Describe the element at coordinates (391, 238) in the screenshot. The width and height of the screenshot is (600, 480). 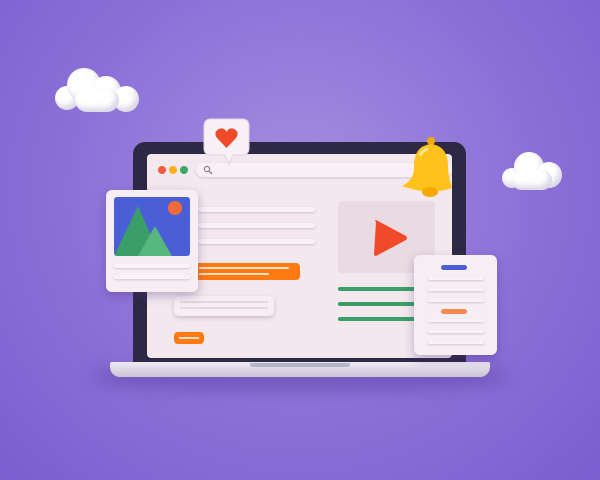
I see `play-icon` at that location.